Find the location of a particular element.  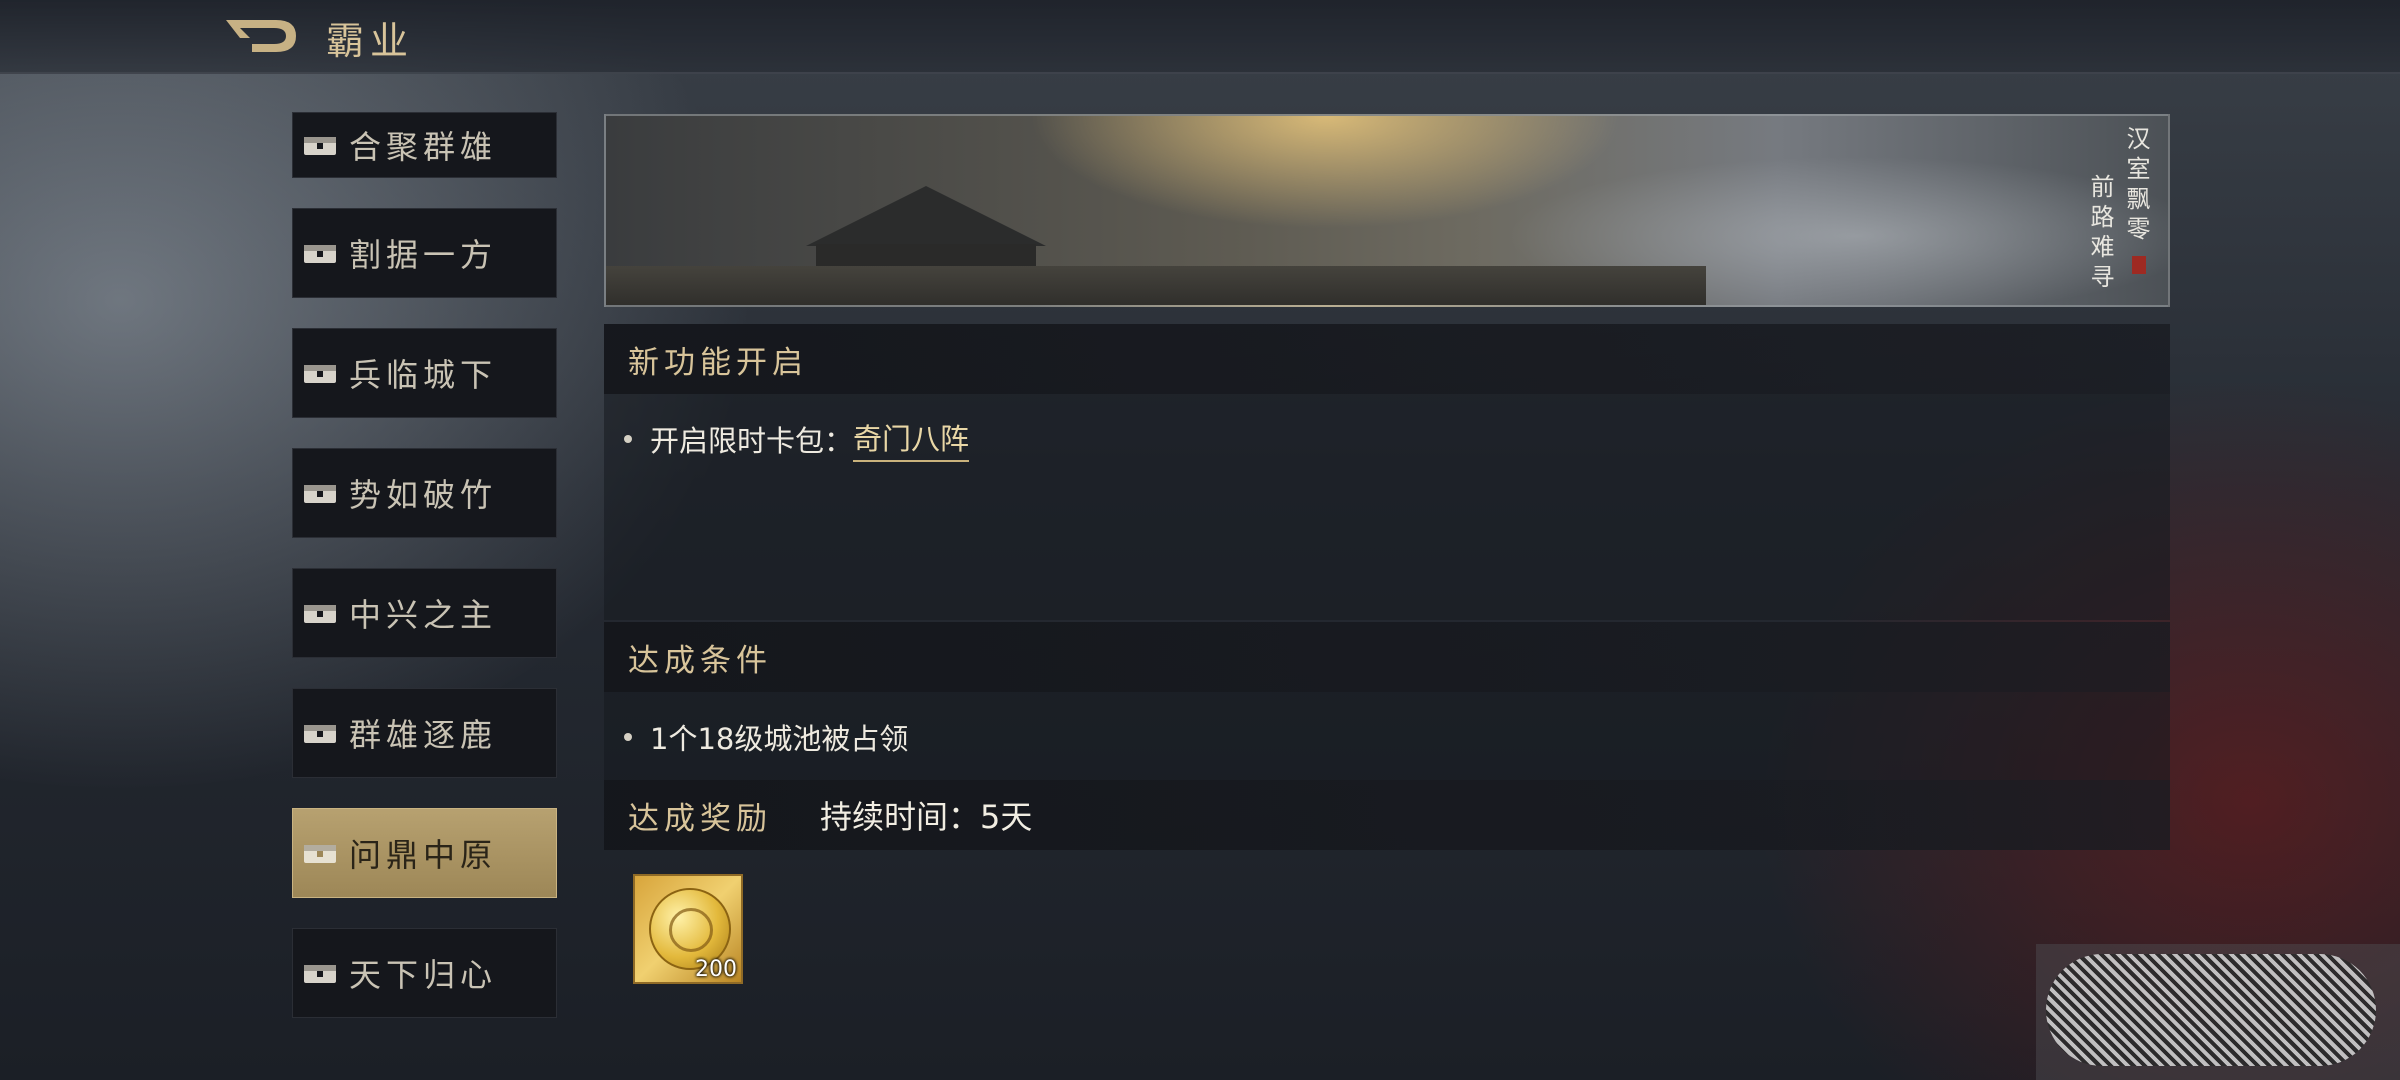

banner-text-line2: 前路难寻 is located at coordinates (2100, 234).